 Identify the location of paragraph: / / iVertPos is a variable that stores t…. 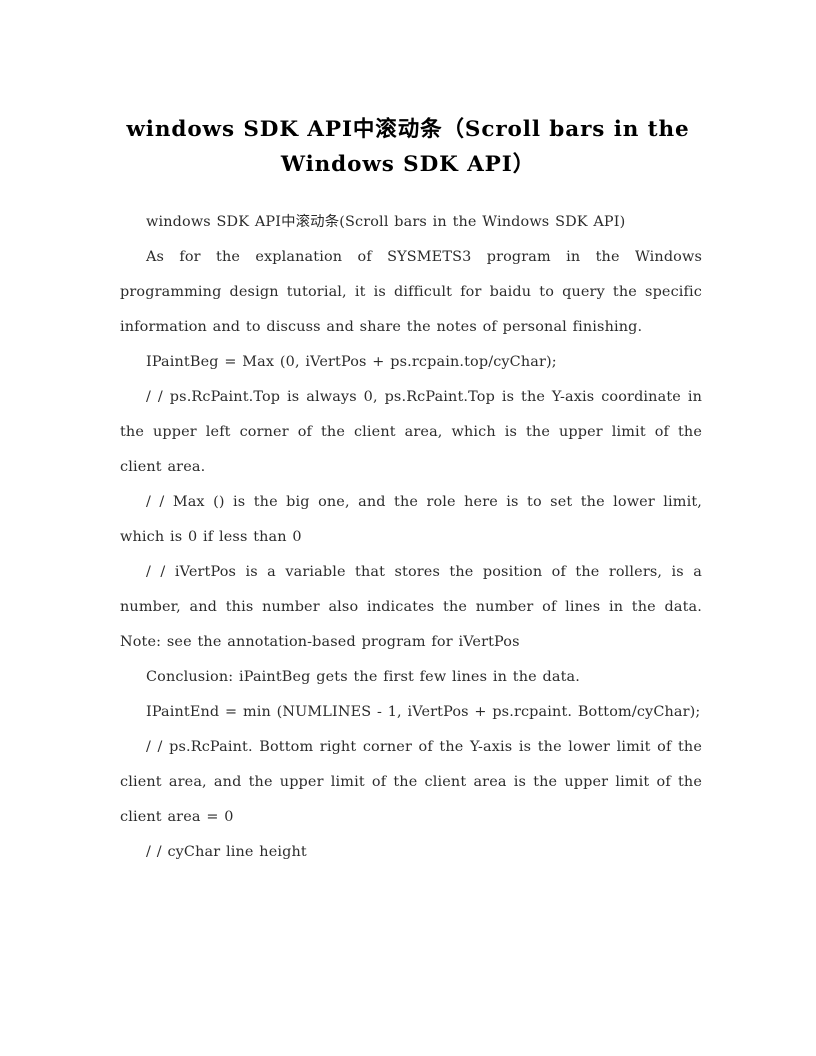
(411, 607).